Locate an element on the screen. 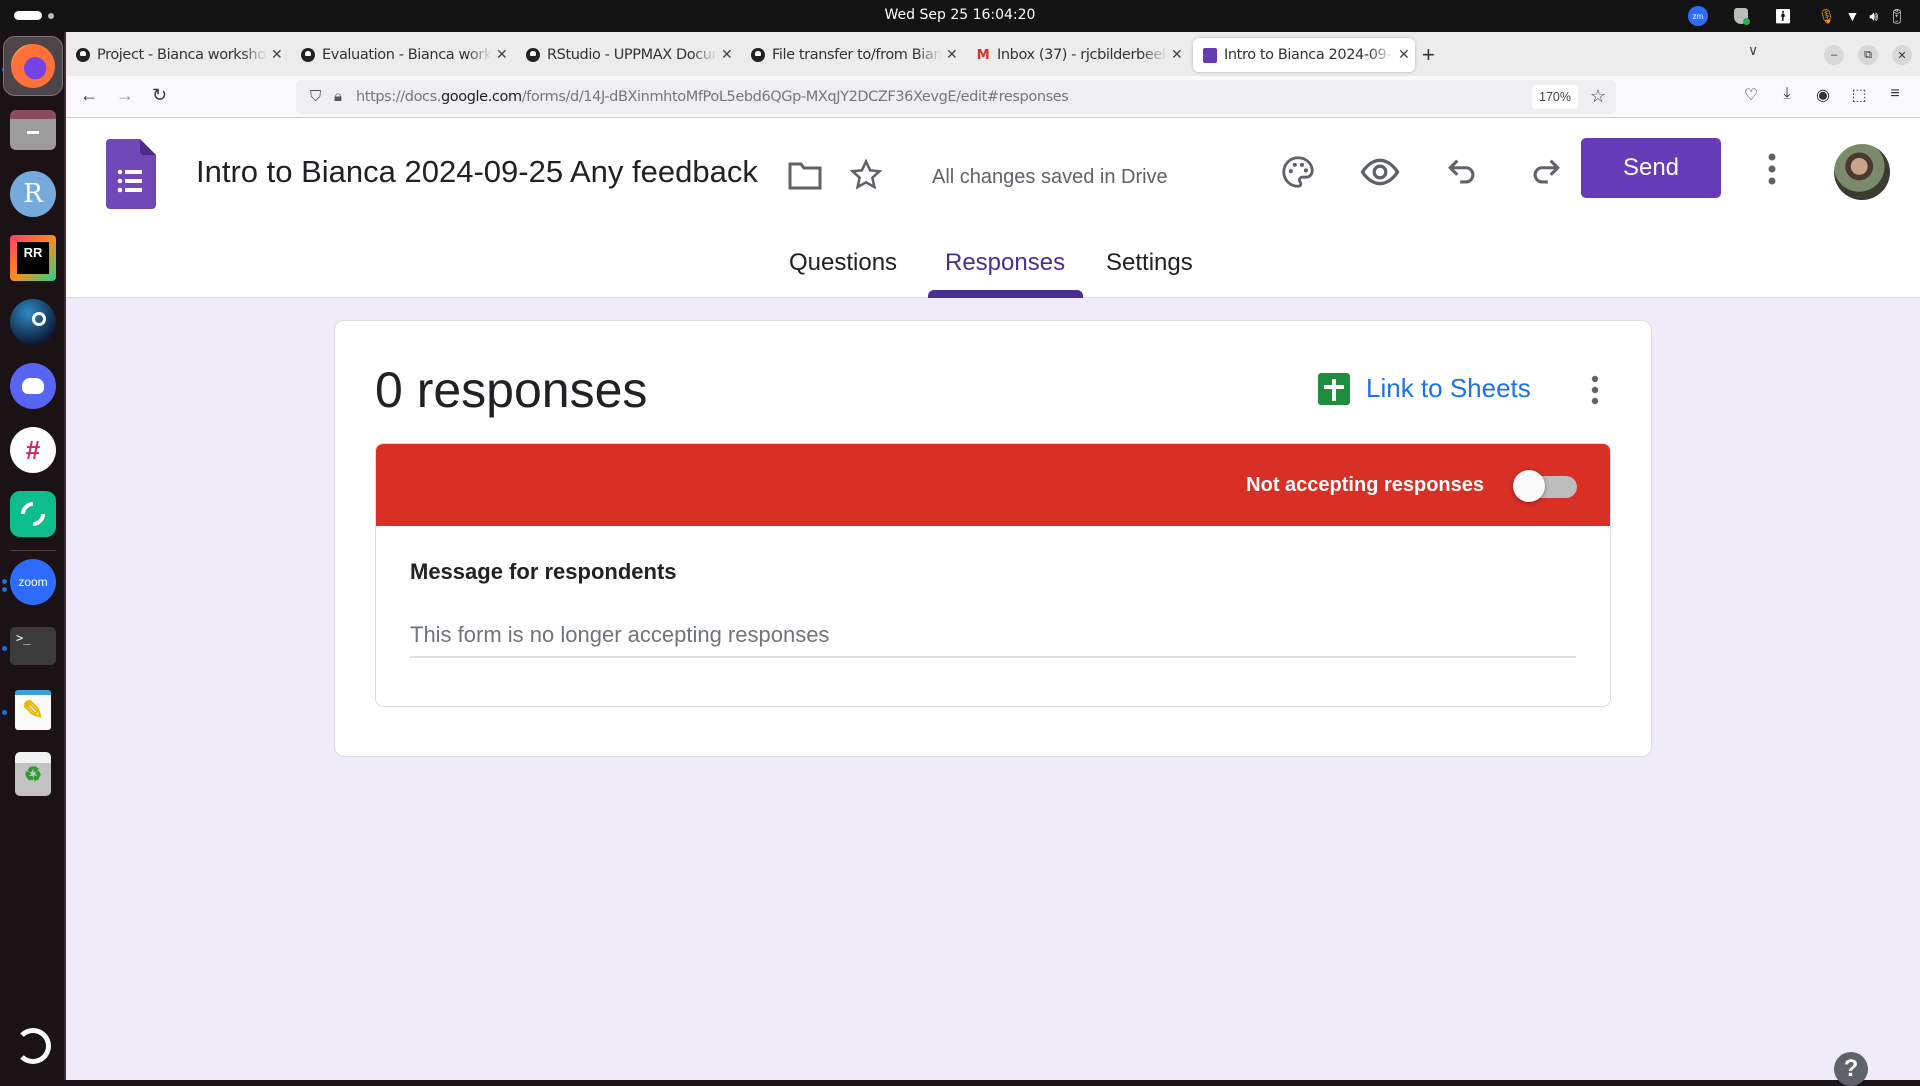  menu-icon: ≡ is located at coordinates (1895, 94).